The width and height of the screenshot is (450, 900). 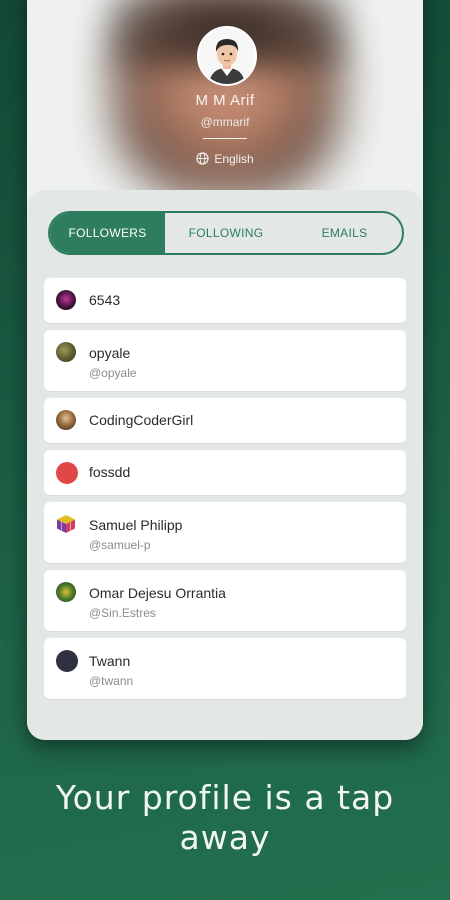 What do you see at coordinates (225, 138) in the screenshot?
I see `profile-divider` at bounding box center [225, 138].